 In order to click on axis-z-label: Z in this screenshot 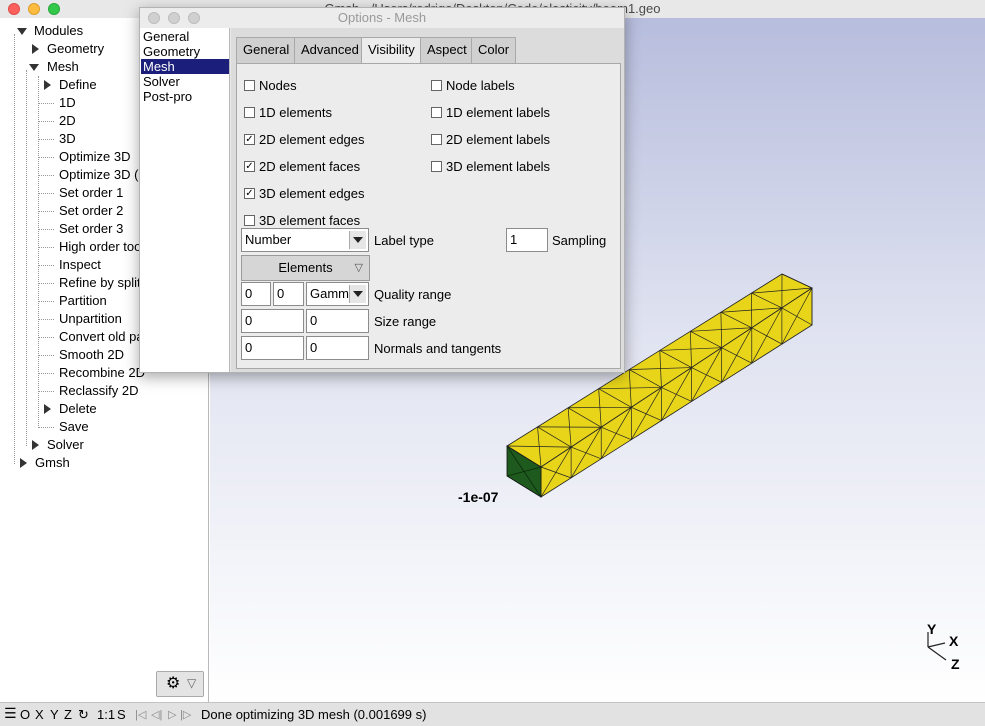, I will do `click(955, 664)`.